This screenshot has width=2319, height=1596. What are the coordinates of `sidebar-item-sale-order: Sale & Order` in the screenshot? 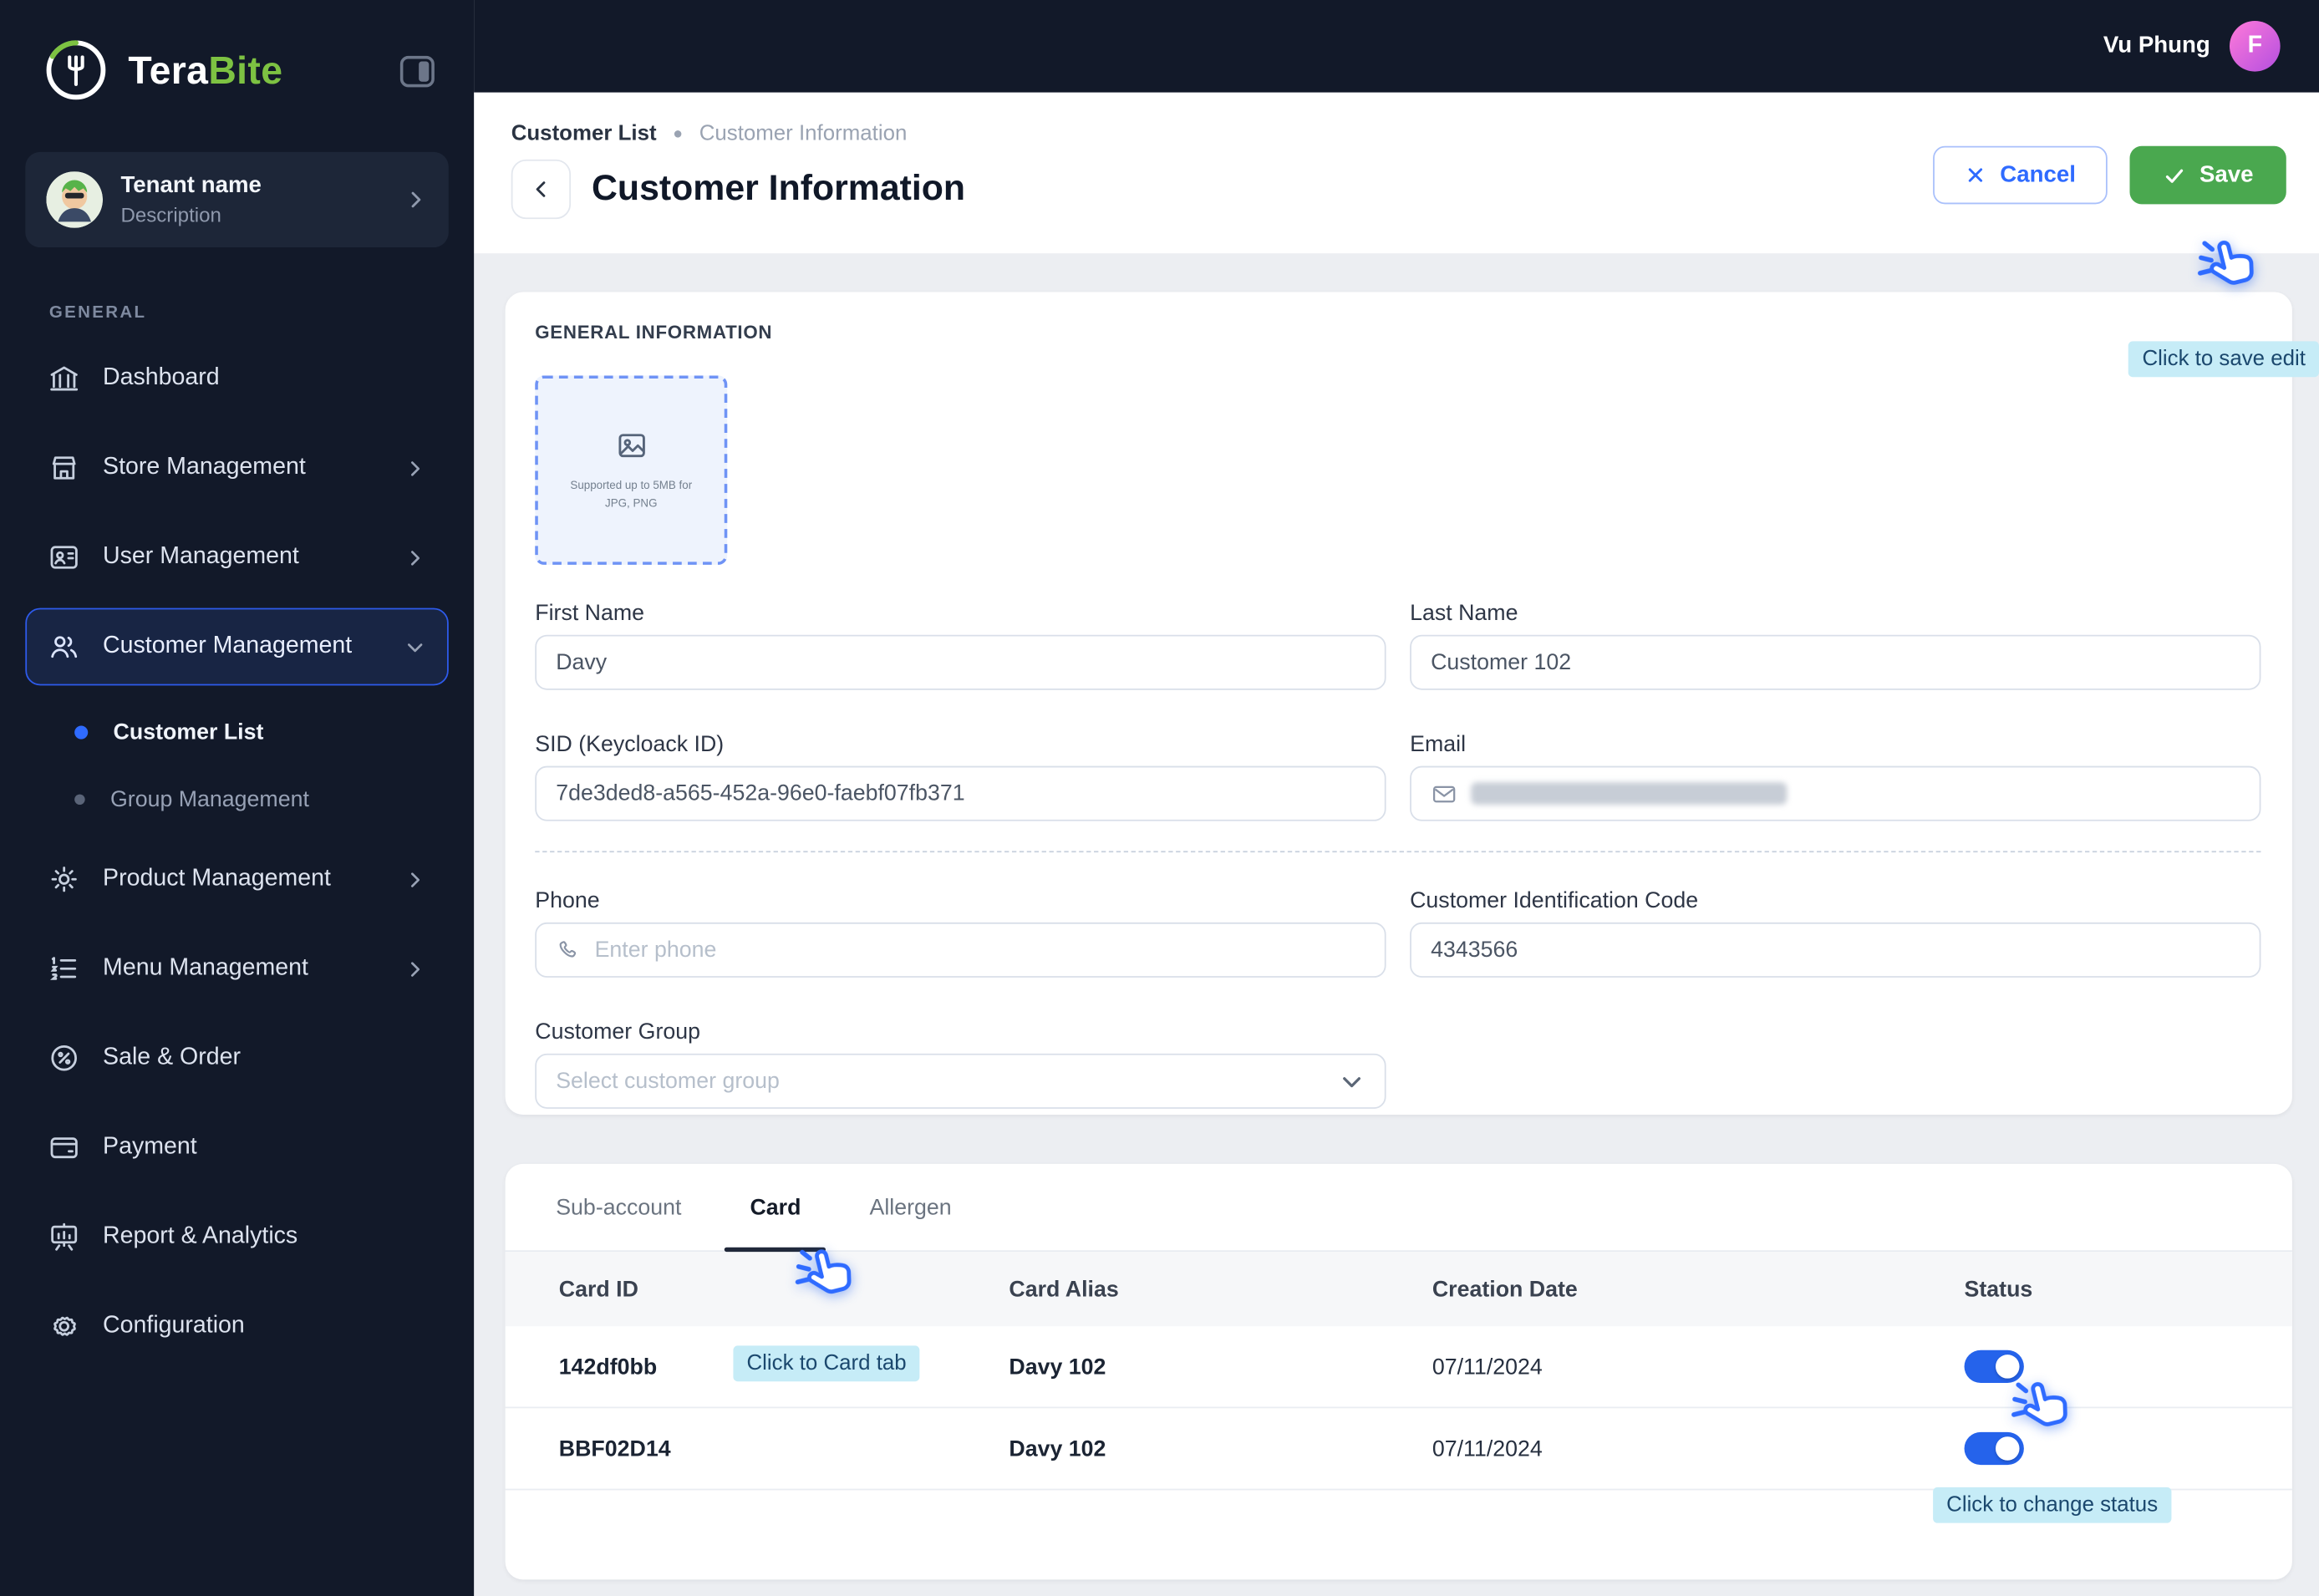 It's located at (236, 1058).